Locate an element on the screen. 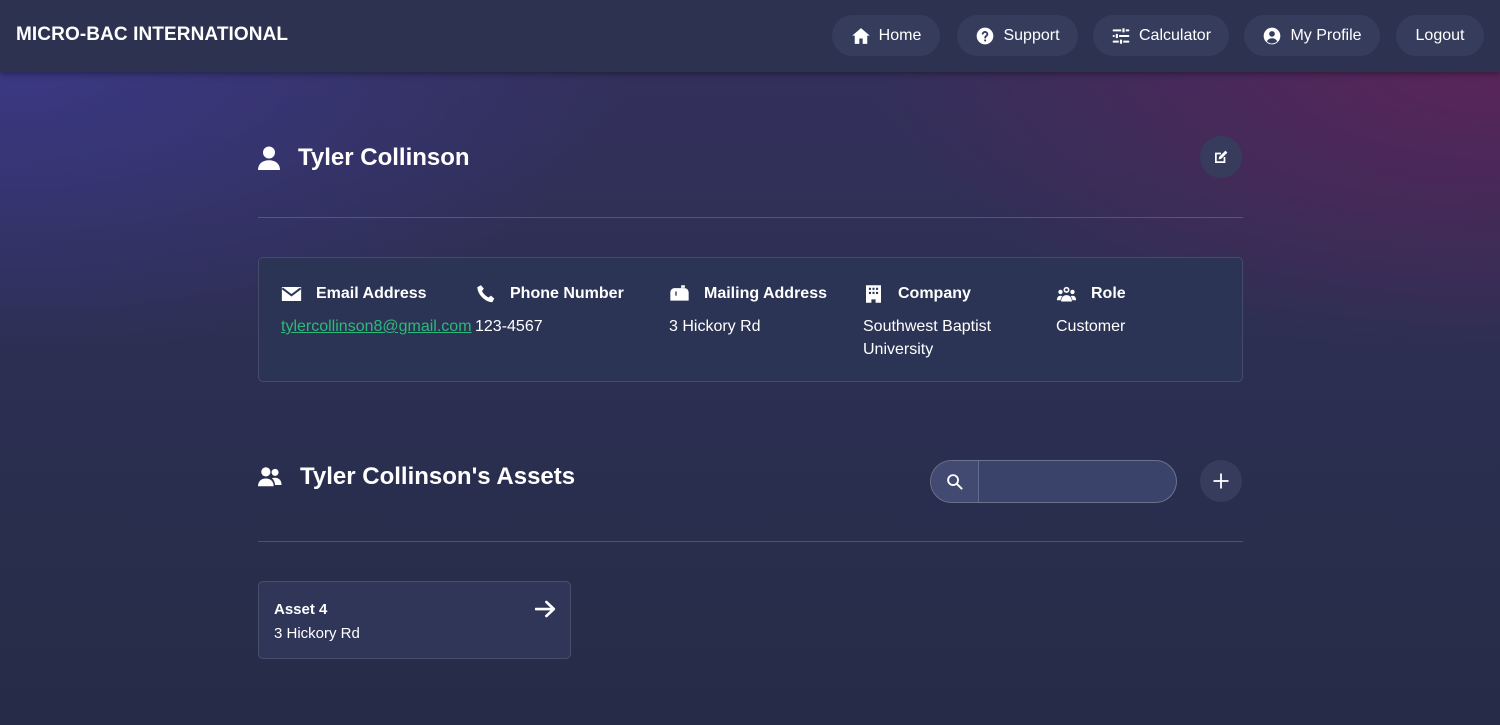 The width and height of the screenshot is (1500, 725). asset-address: 3 Hickory Rd is located at coordinates (317, 633).